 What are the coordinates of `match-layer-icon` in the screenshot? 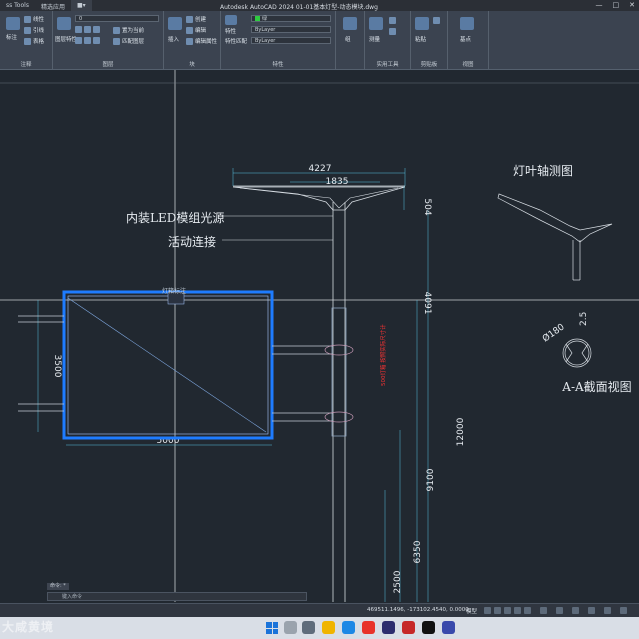 It's located at (116, 41).